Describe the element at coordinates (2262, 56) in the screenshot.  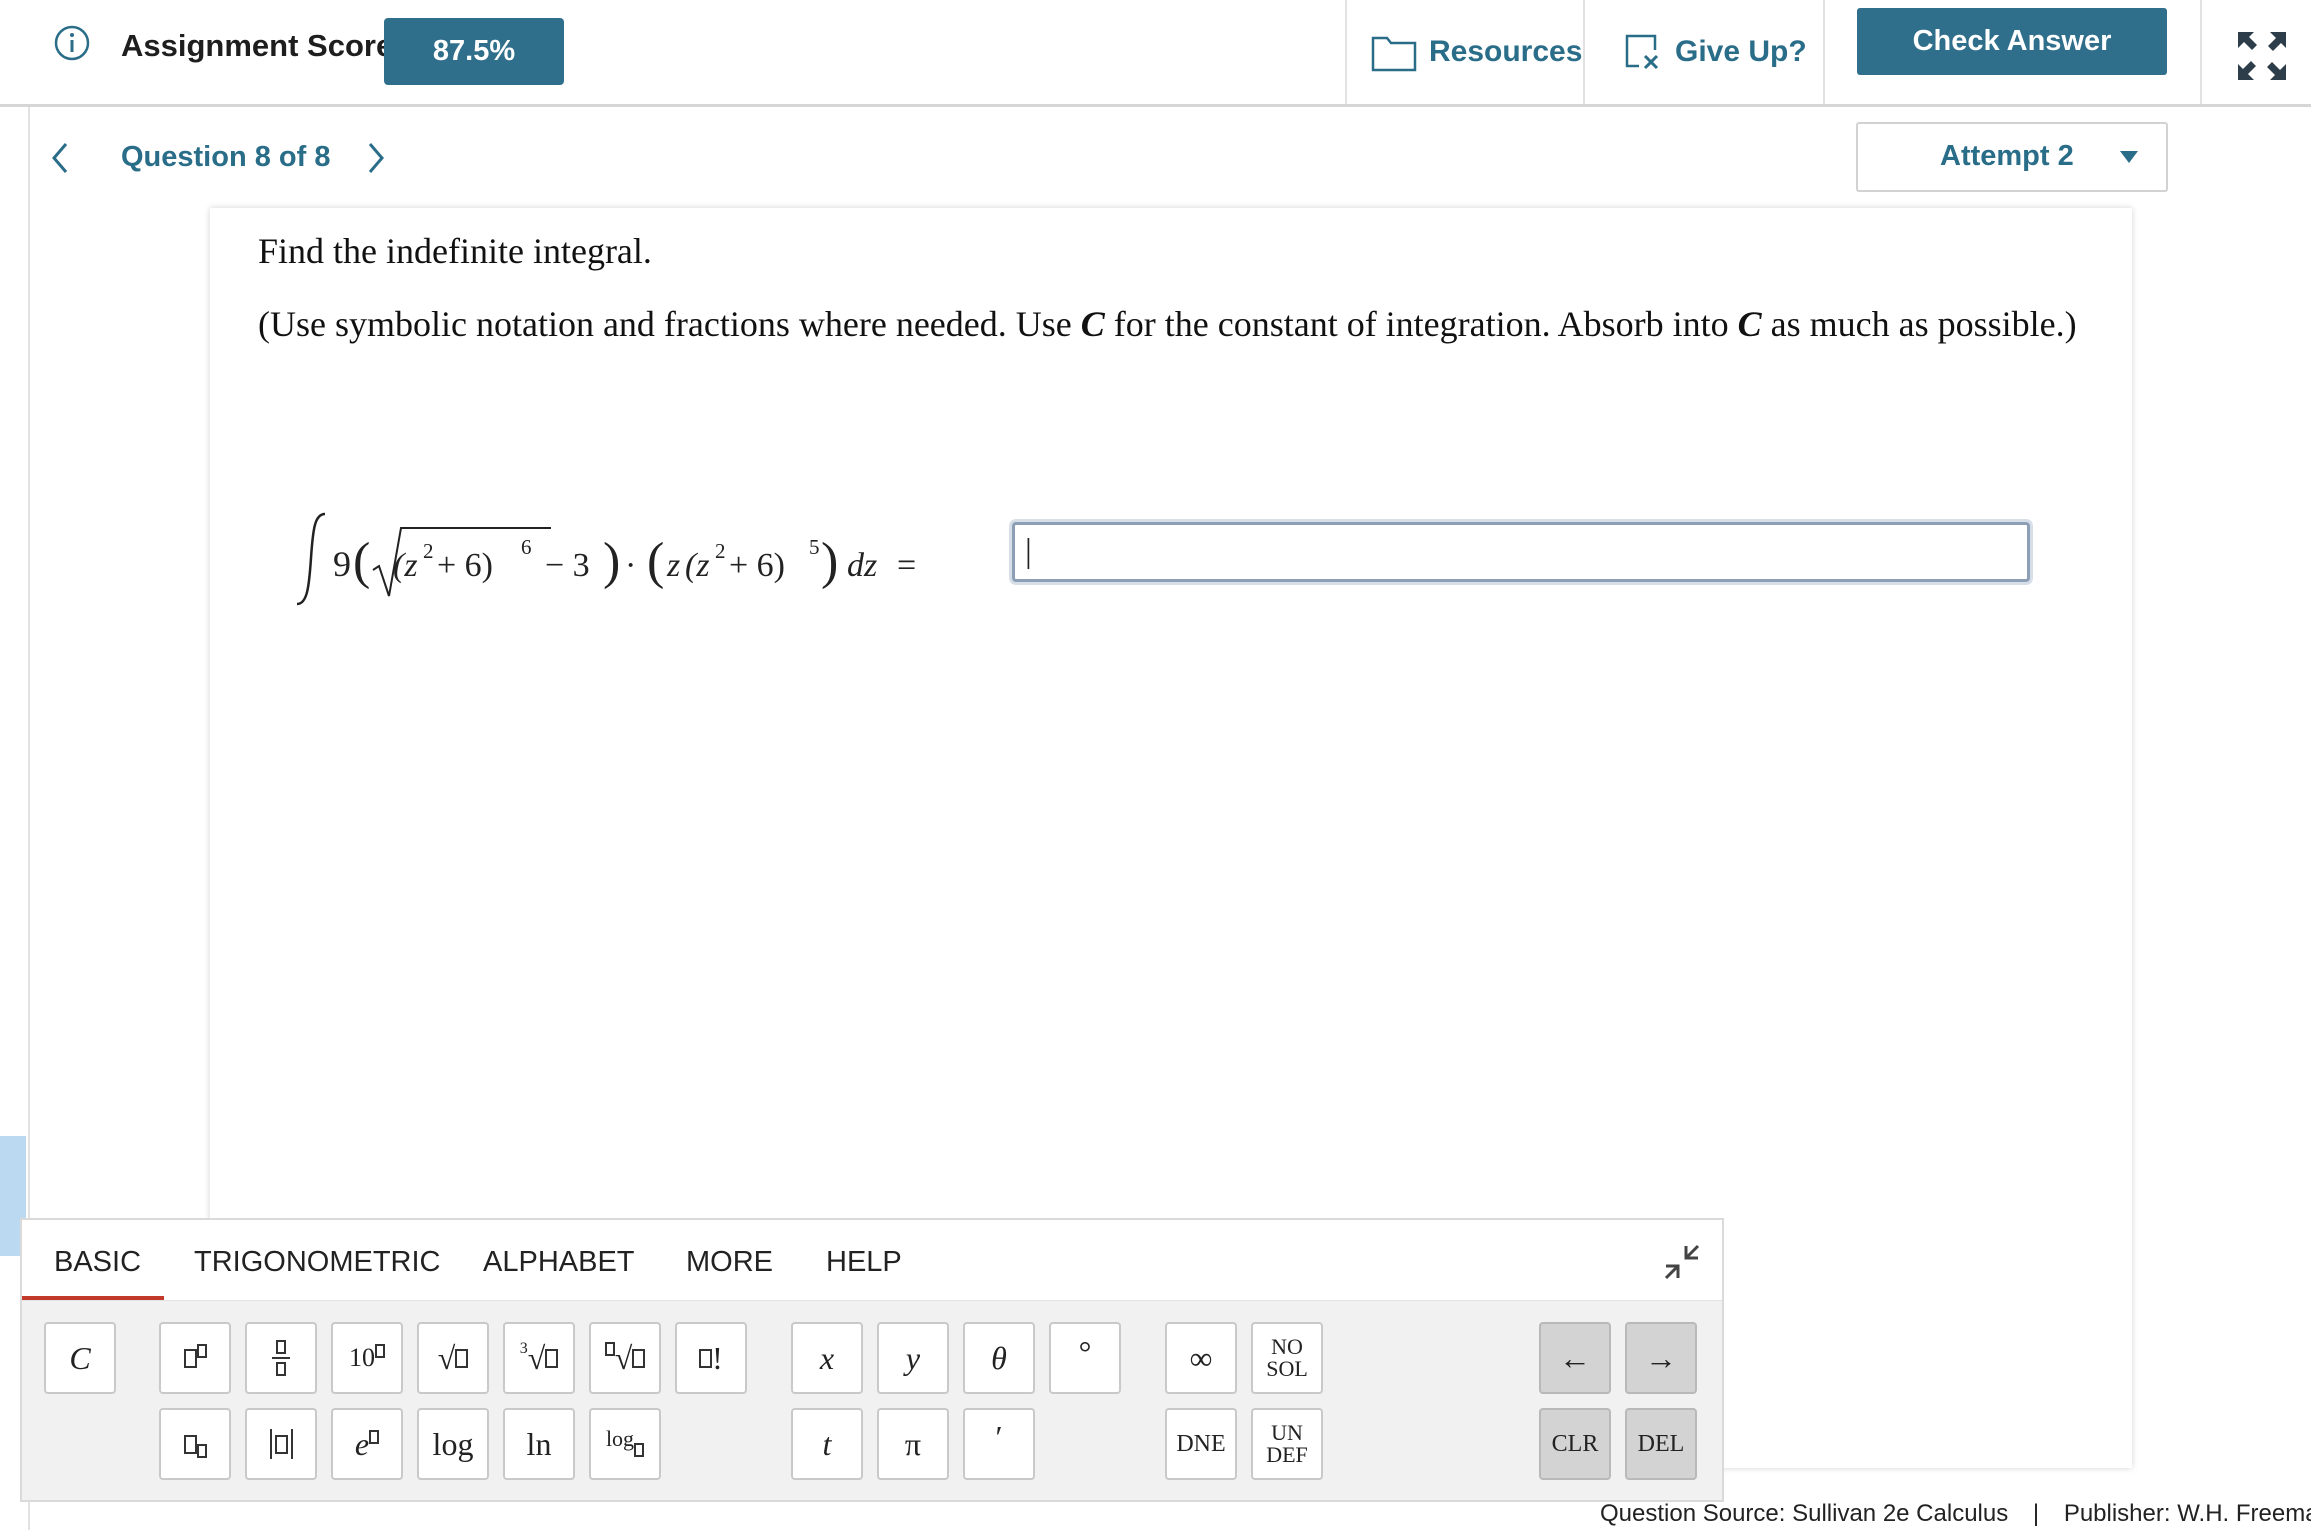
I see `fullscreen-icon` at that location.